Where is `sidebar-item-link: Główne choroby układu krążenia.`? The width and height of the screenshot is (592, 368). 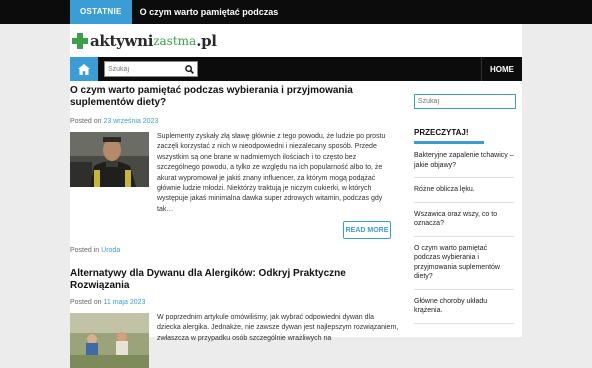
sidebar-item-link: Główne choroby układu krążenia. is located at coordinates (464, 307).